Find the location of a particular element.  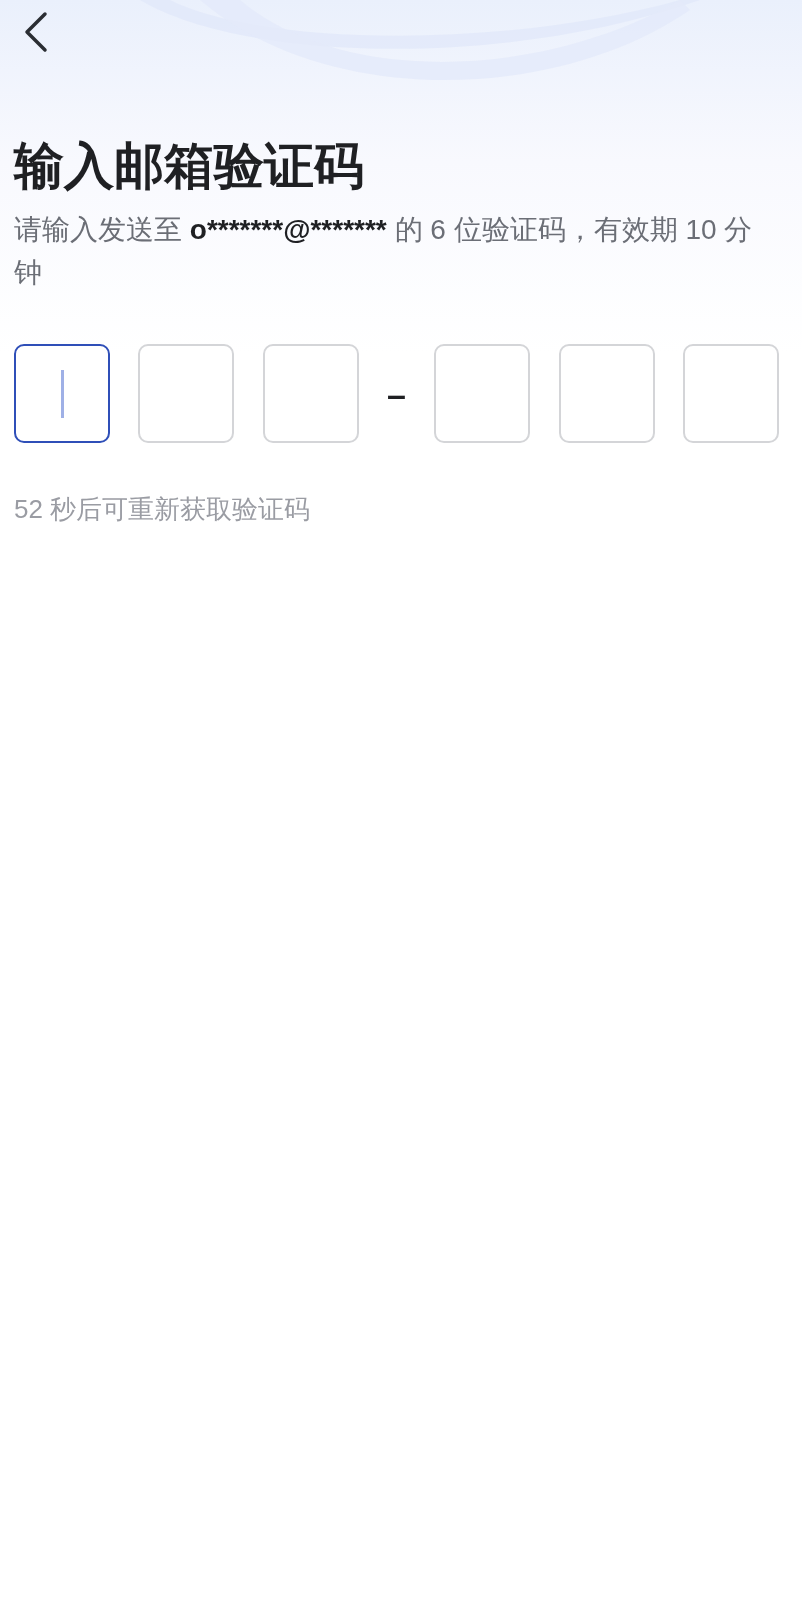

text-cursor is located at coordinates (62, 393).